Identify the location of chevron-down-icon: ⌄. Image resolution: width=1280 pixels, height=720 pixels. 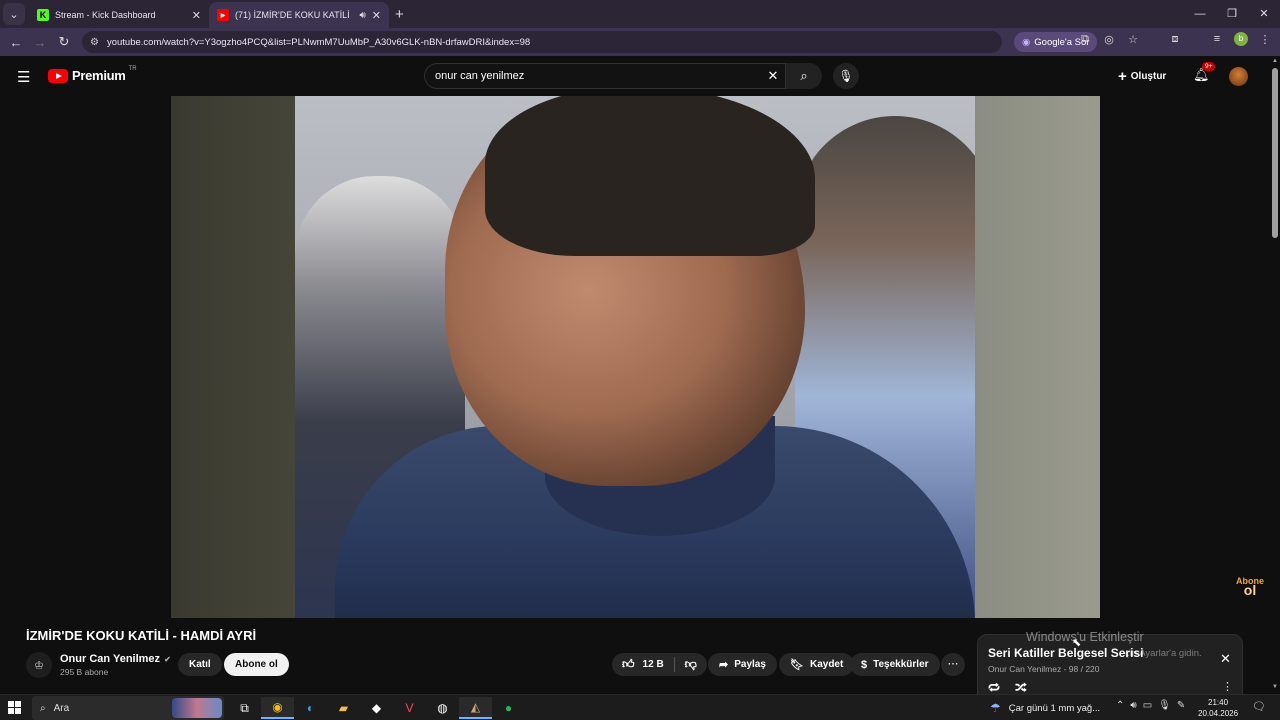
(14, 14).